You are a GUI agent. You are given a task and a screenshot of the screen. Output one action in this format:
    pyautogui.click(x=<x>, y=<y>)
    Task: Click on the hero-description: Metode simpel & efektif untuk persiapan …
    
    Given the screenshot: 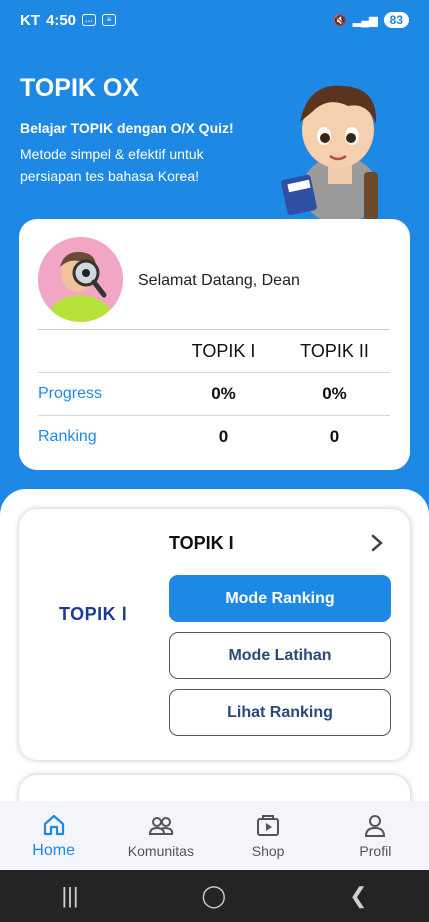 What is the action you would take?
    pyautogui.click(x=112, y=165)
    